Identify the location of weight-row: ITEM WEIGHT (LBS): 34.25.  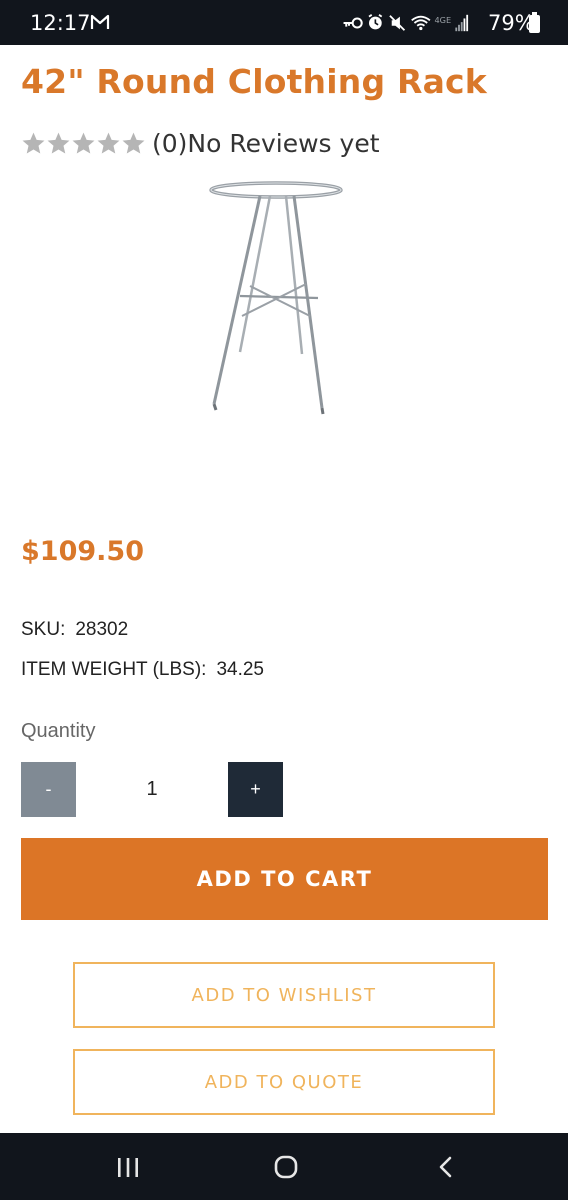
(142, 670).